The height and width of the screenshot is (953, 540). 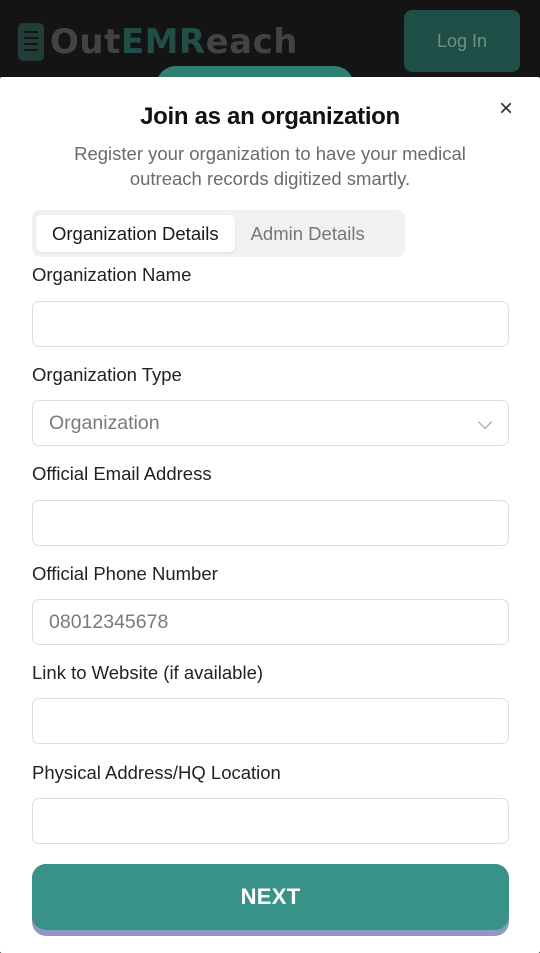 I want to click on org-name-input, so click(x=270, y=324).